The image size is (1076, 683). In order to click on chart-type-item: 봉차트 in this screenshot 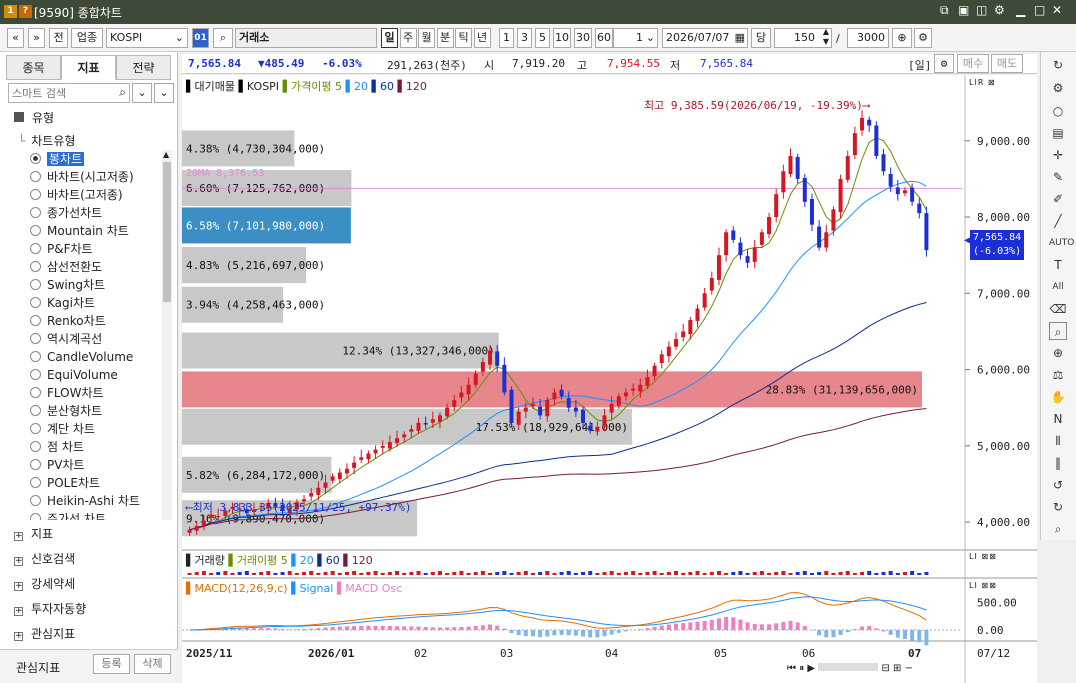, I will do `click(57, 159)`.